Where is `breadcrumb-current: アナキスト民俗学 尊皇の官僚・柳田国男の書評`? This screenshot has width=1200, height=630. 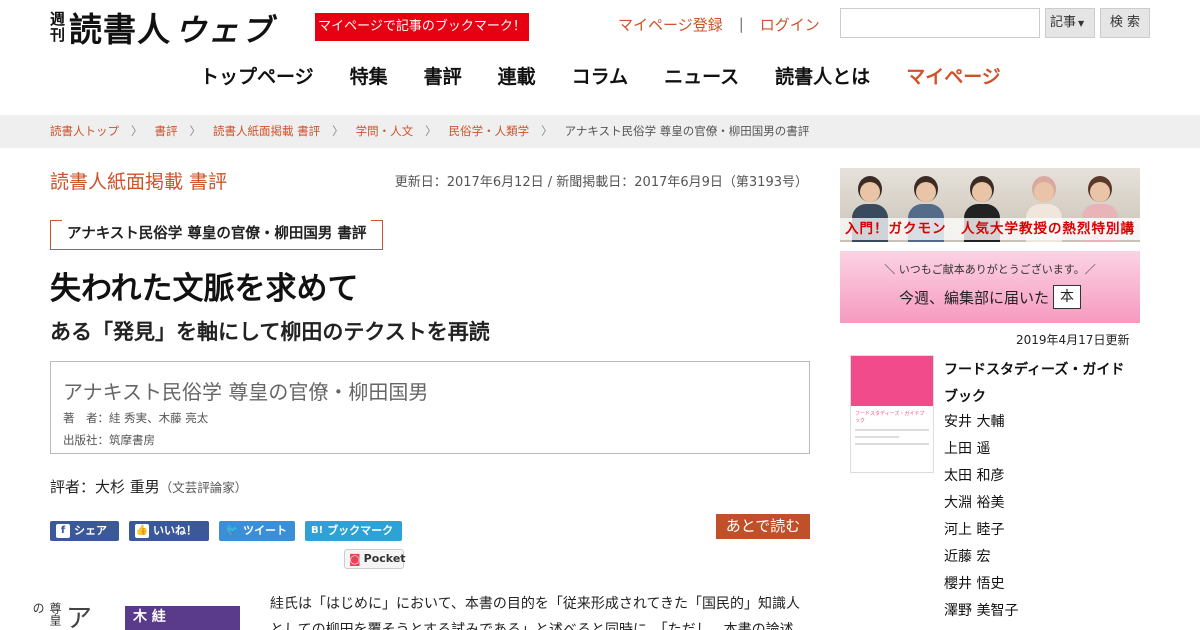 breadcrumb-current: アナキスト民俗学 尊皇の官僚・柳田国男の書評 is located at coordinates (687, 131).